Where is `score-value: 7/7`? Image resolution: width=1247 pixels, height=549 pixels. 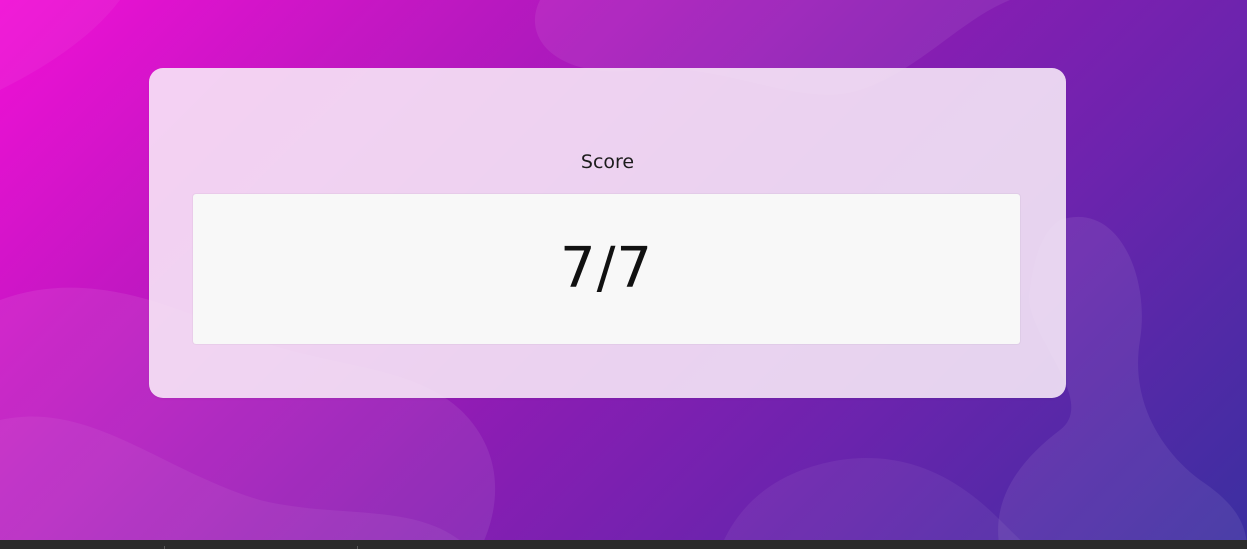
score-value: 7/7 is located at coordinates (606, 268).